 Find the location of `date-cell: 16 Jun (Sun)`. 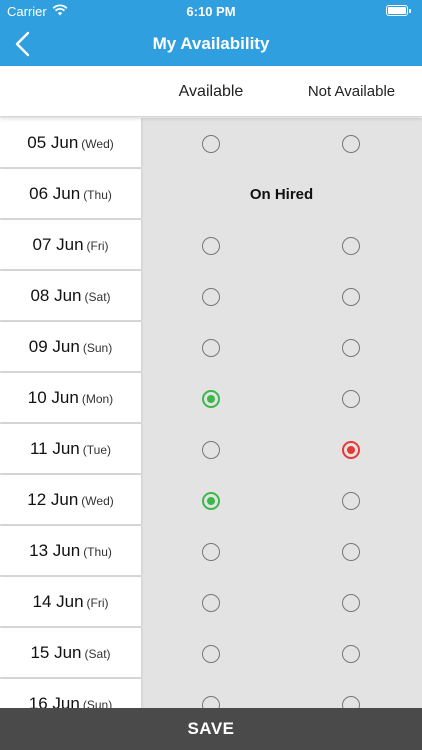

date-cell: 16 Jun (Sun) is located at coordinates (70, 693).